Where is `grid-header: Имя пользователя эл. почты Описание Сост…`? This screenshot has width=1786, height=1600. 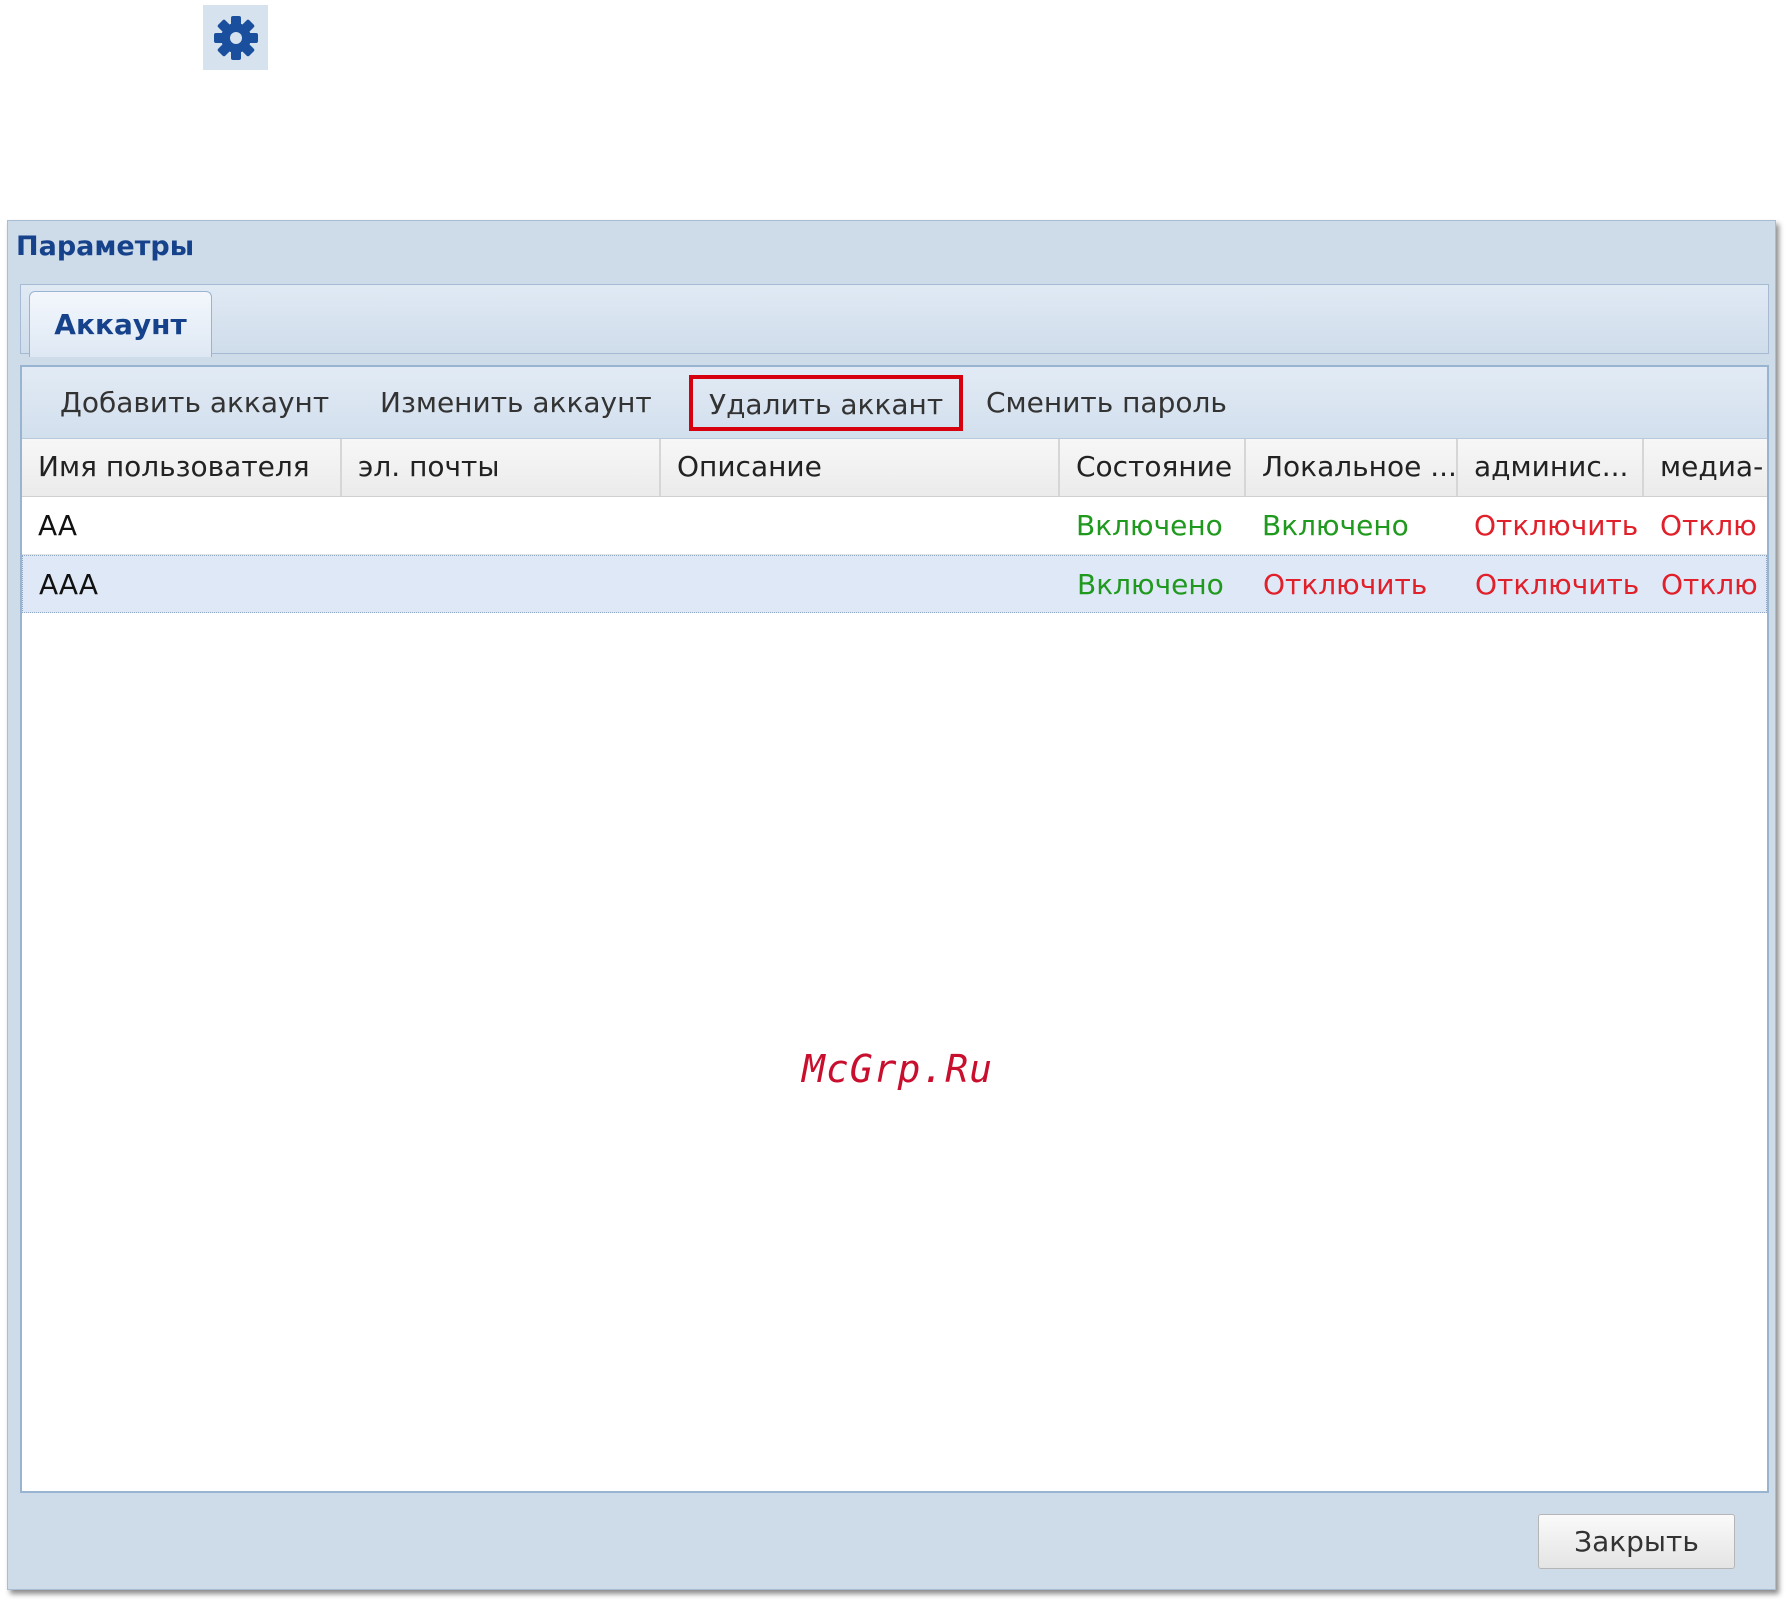 grid-header: Имя пользователя эл. почты Описание Сост… is located at coordinates (894, 468).